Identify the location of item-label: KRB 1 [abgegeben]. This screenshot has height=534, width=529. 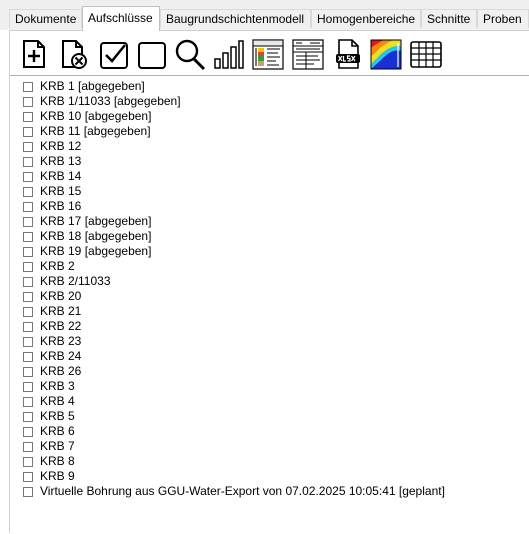
(92, 86).